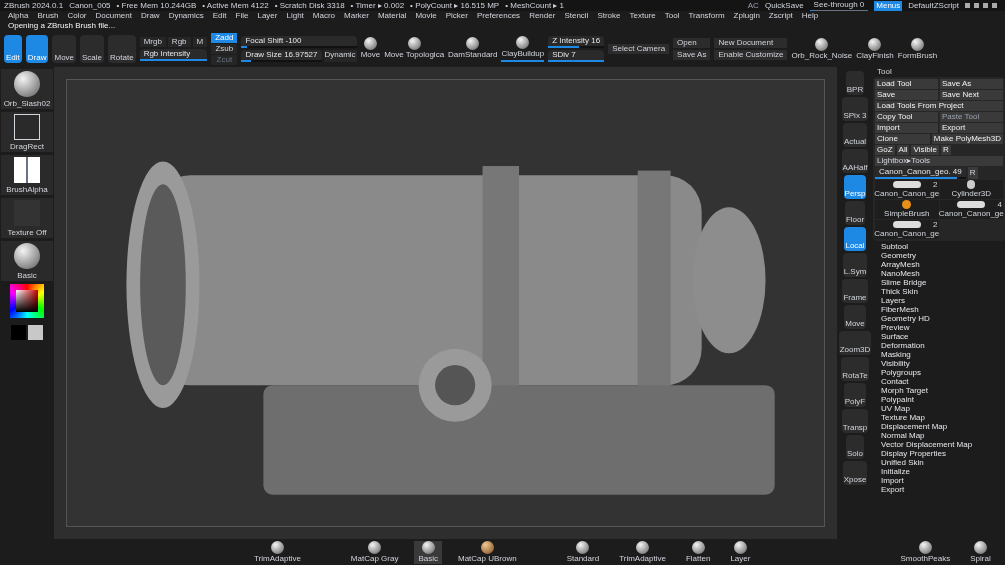 This screenshot has height=565, width=1005. I want to click on tool-button: Import, so click(906, 128).